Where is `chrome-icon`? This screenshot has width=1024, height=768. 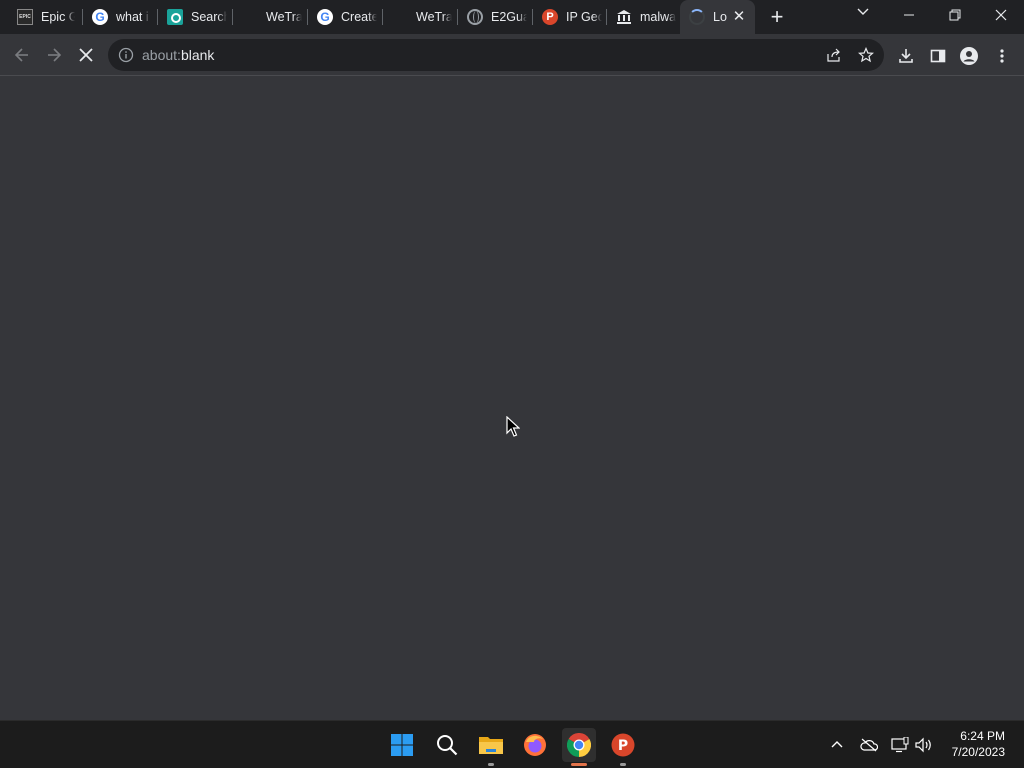
chrome-icon is located at coordinates (579, 747).